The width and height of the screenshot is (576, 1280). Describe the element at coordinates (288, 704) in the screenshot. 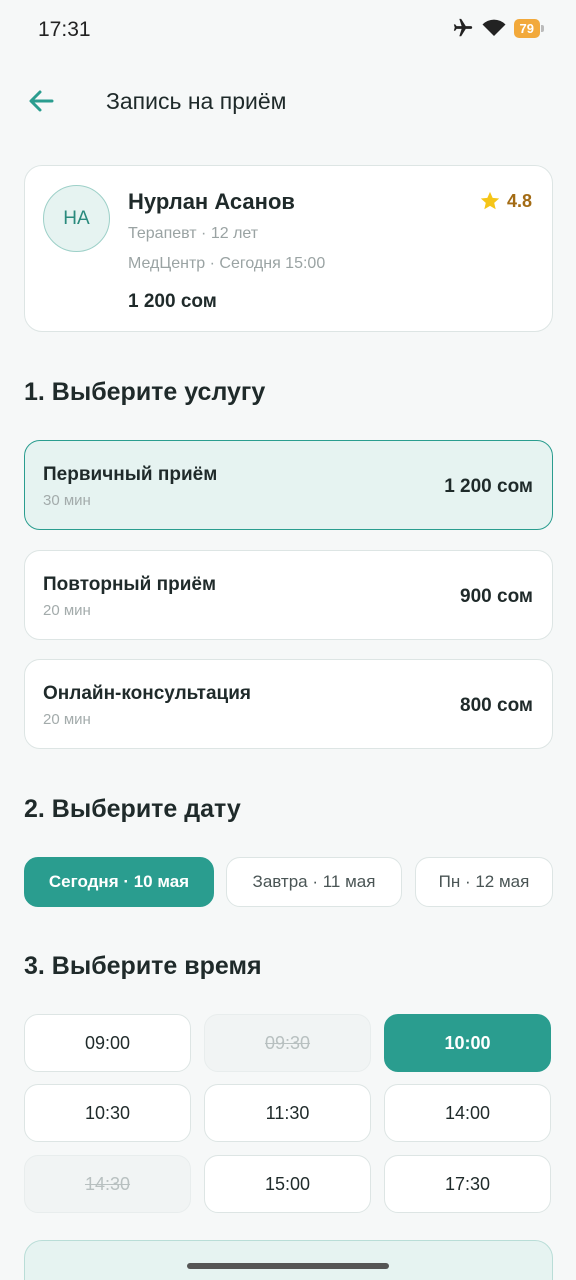

I see `service-card: Онлайн-консультация 20 мин 800 сом` at that location.